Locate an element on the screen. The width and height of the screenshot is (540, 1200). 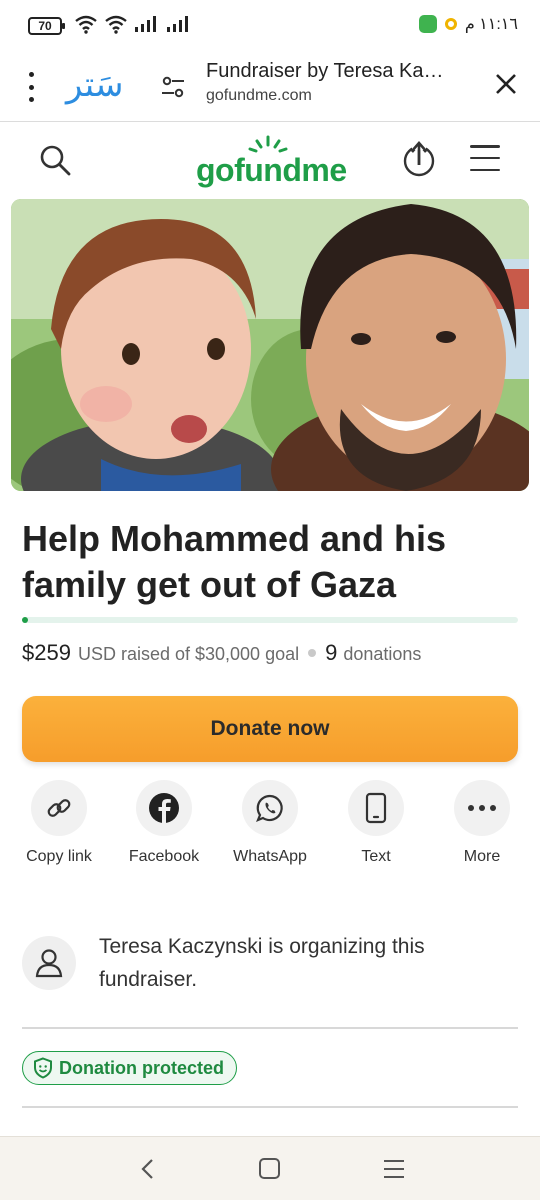
donation-protected-badge: Donation protected is located at coordinates (129, 1068).